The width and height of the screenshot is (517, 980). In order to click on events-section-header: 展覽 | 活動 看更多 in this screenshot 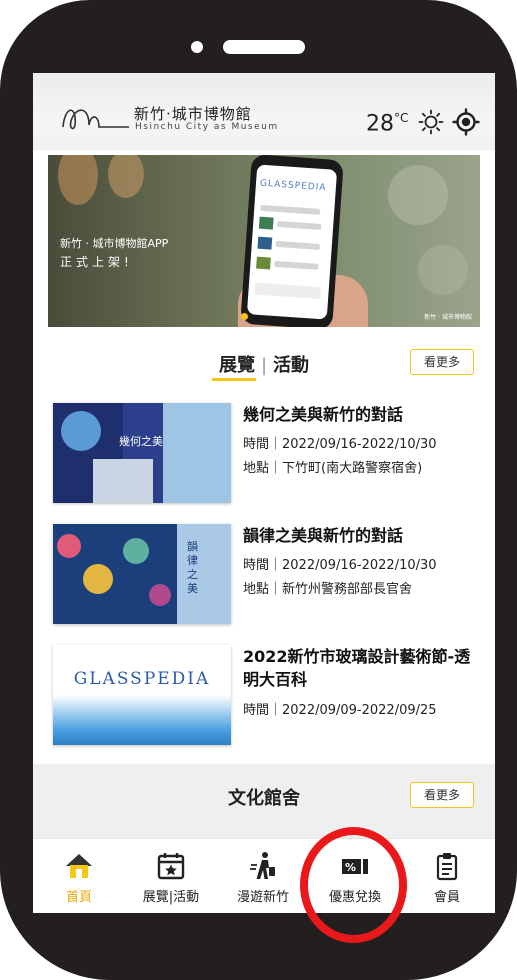, I will do `click(264, 365)`.